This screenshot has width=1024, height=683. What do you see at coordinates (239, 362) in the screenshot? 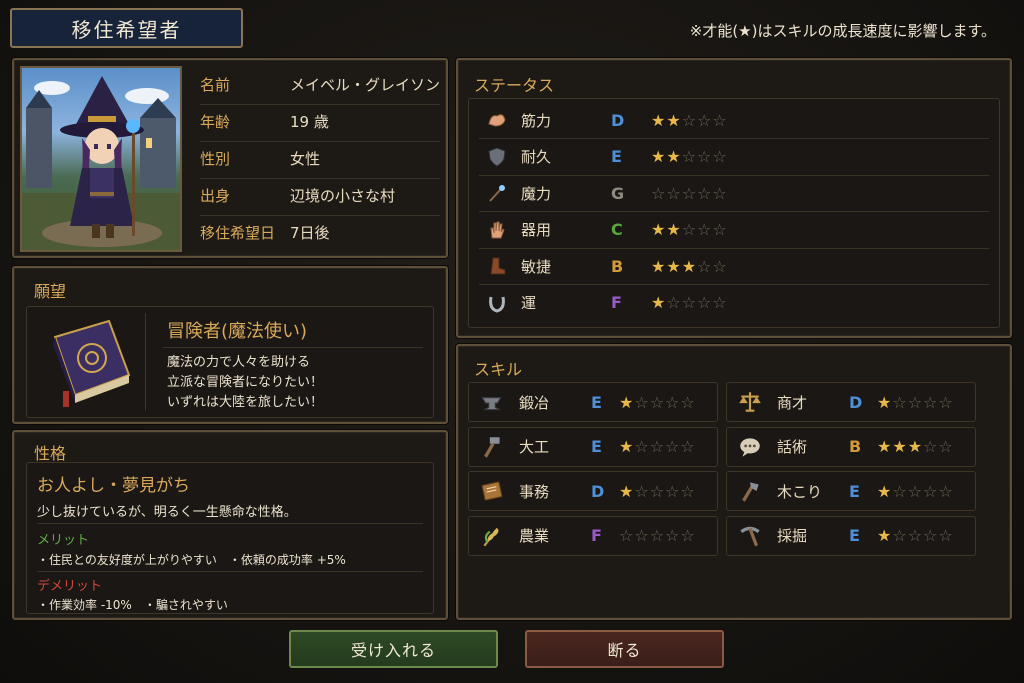
I see `wish-line: 魔法の力で人々を助ける` at bounding box center [239, 362].